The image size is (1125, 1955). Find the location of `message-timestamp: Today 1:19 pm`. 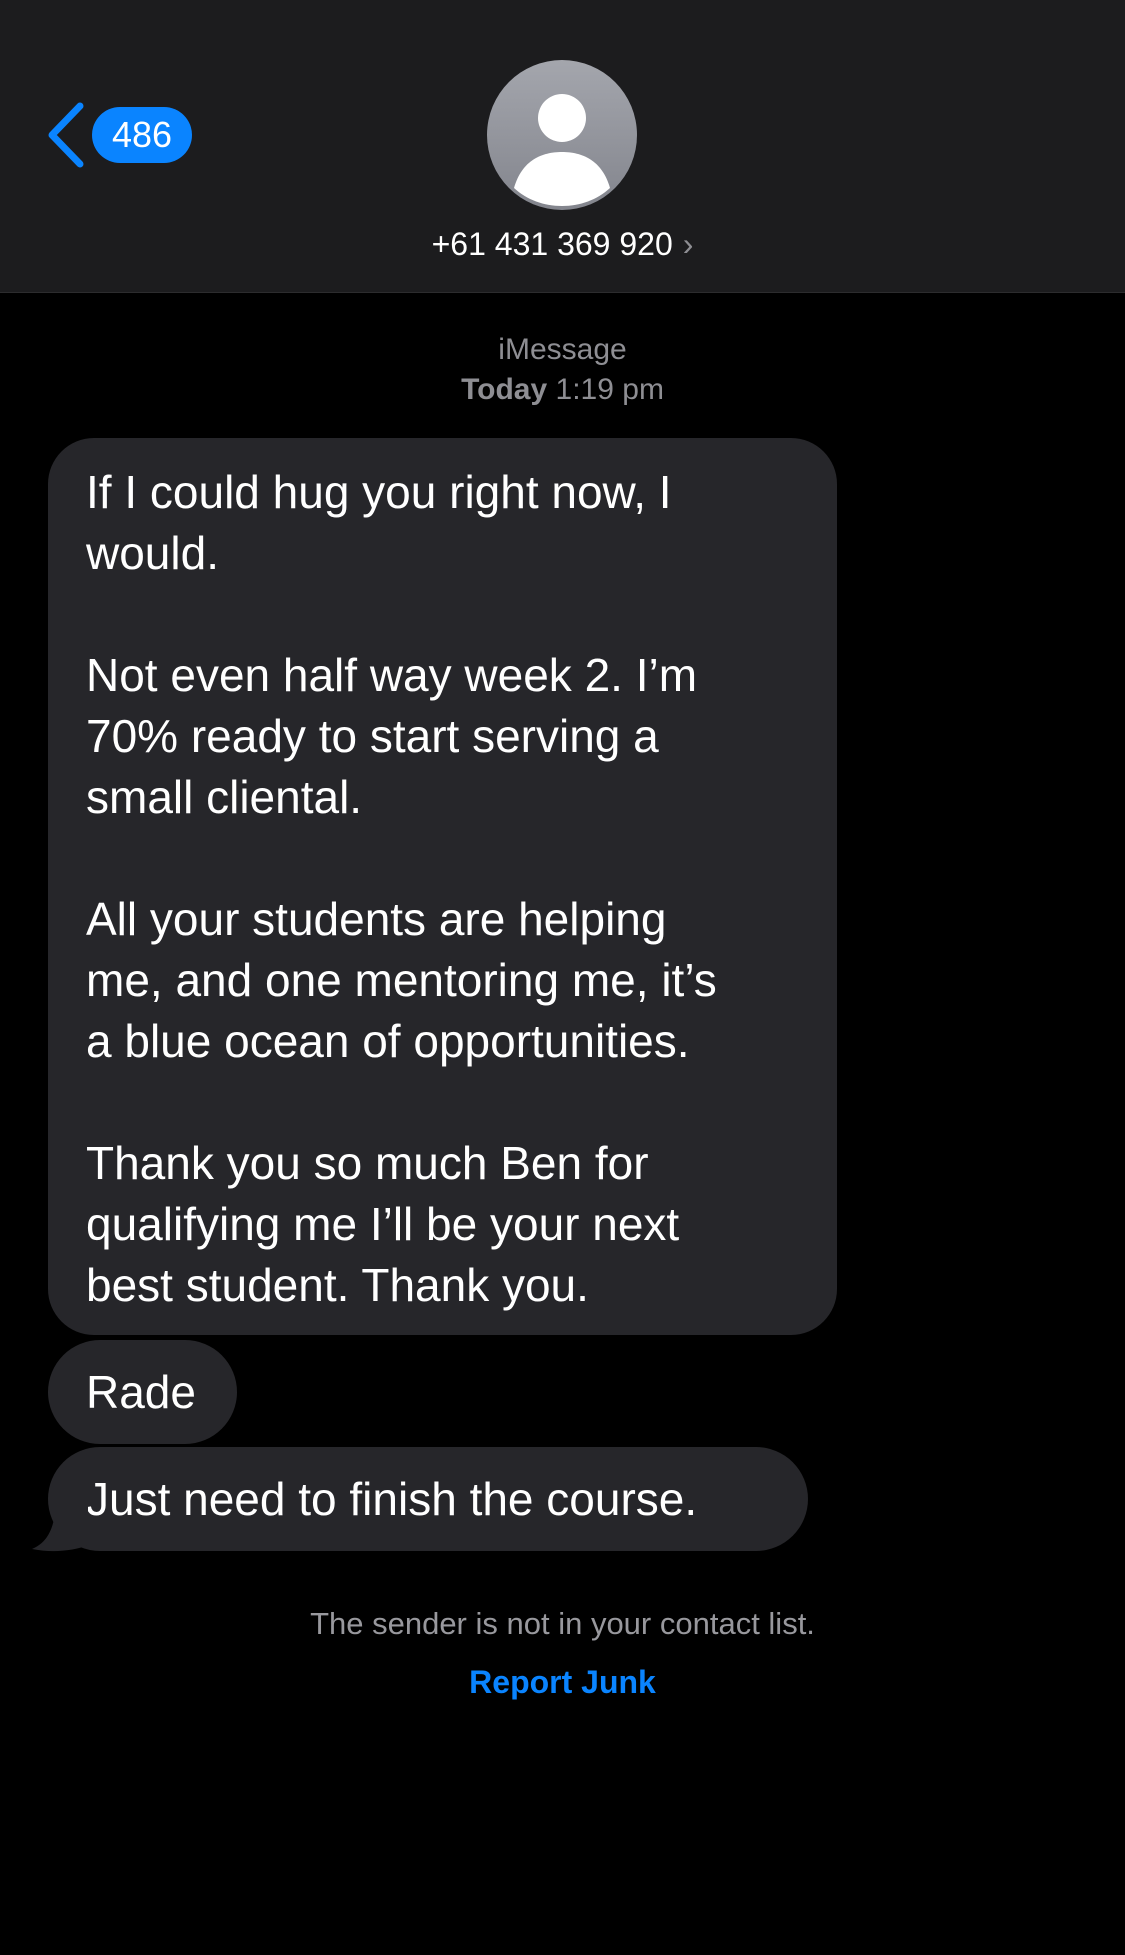

message-timestamp: Today 1:19 pm is located at coordinates (562, 390).